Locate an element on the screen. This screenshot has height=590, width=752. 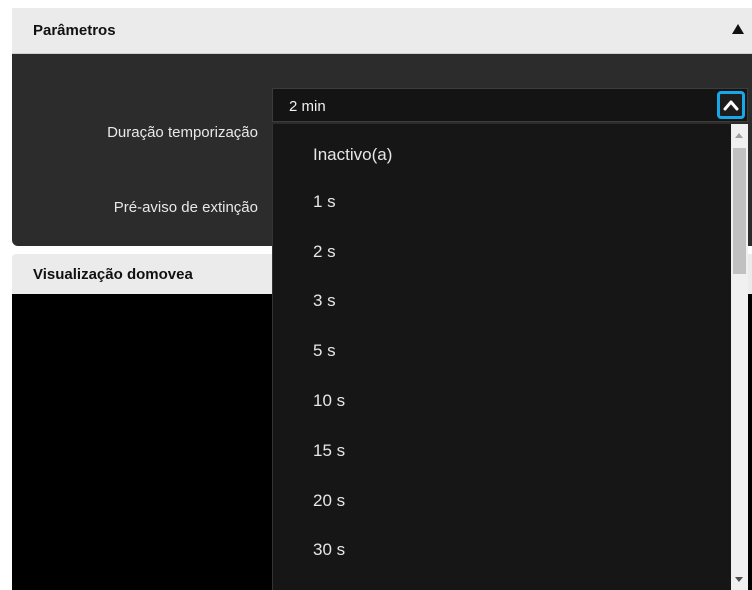
option-item: 10 s is located at coordinates (329, 401).